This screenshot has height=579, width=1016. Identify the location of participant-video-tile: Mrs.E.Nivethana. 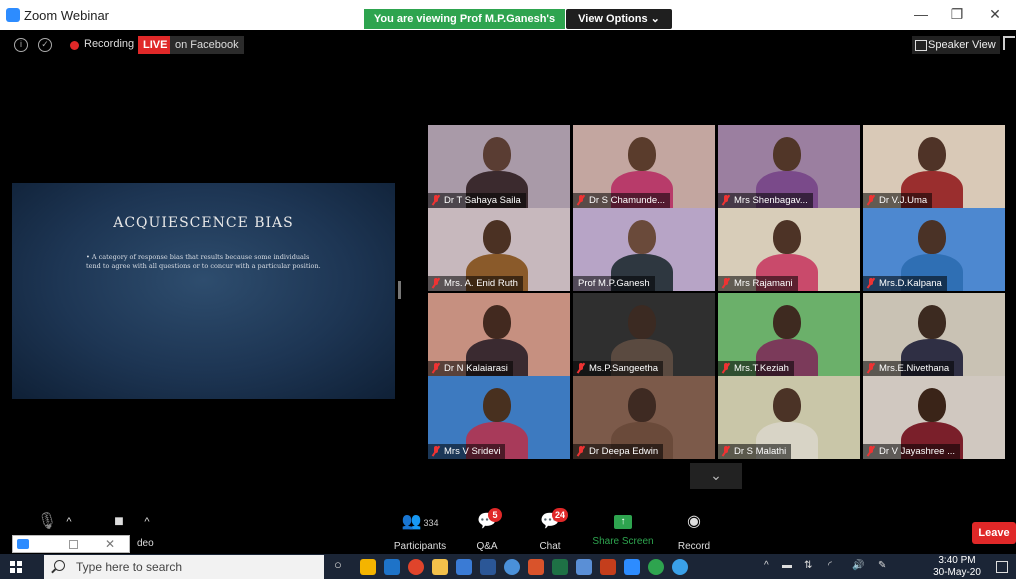
(934, 334).